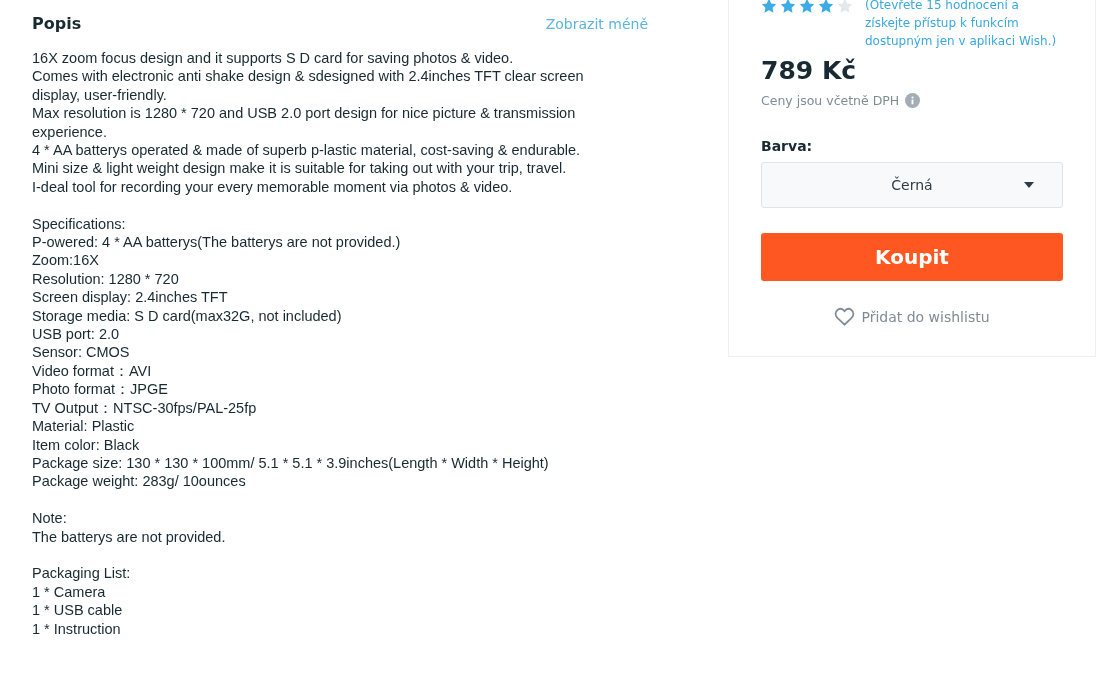 This screenshot has height=675, width=1098. Describe the element at coordinates (139, 481) in the screenshot. I see `description-line: Package weight: 283g/ 10ounces` at that location.